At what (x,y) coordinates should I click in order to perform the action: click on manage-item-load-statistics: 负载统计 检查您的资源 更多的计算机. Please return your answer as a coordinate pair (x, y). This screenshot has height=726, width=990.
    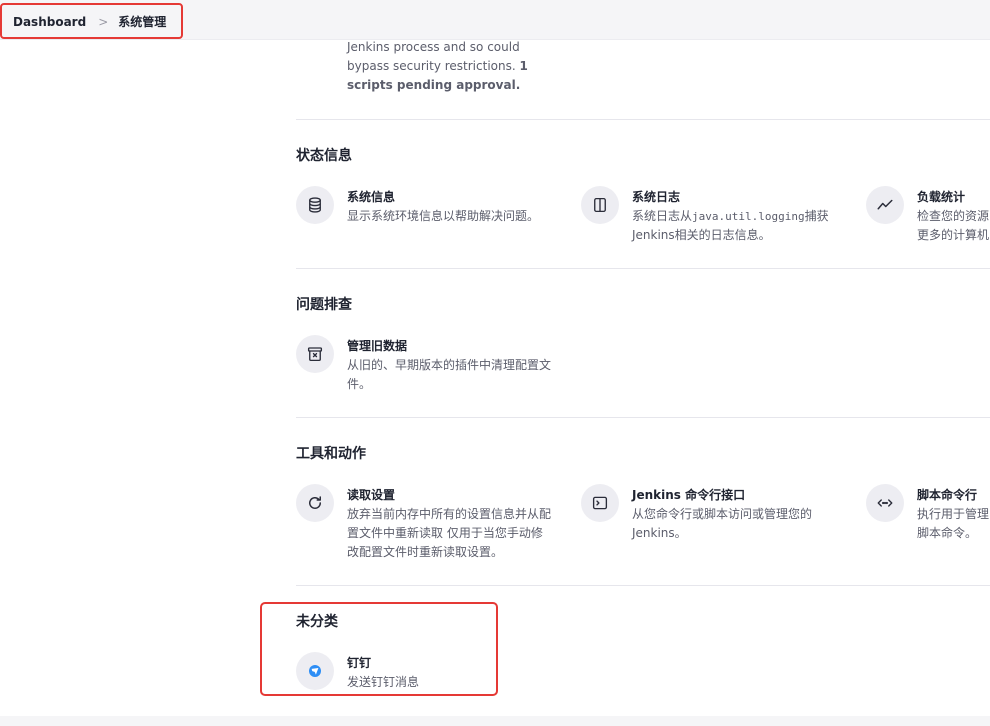
    Looking at the image, I should click on (928, 215).